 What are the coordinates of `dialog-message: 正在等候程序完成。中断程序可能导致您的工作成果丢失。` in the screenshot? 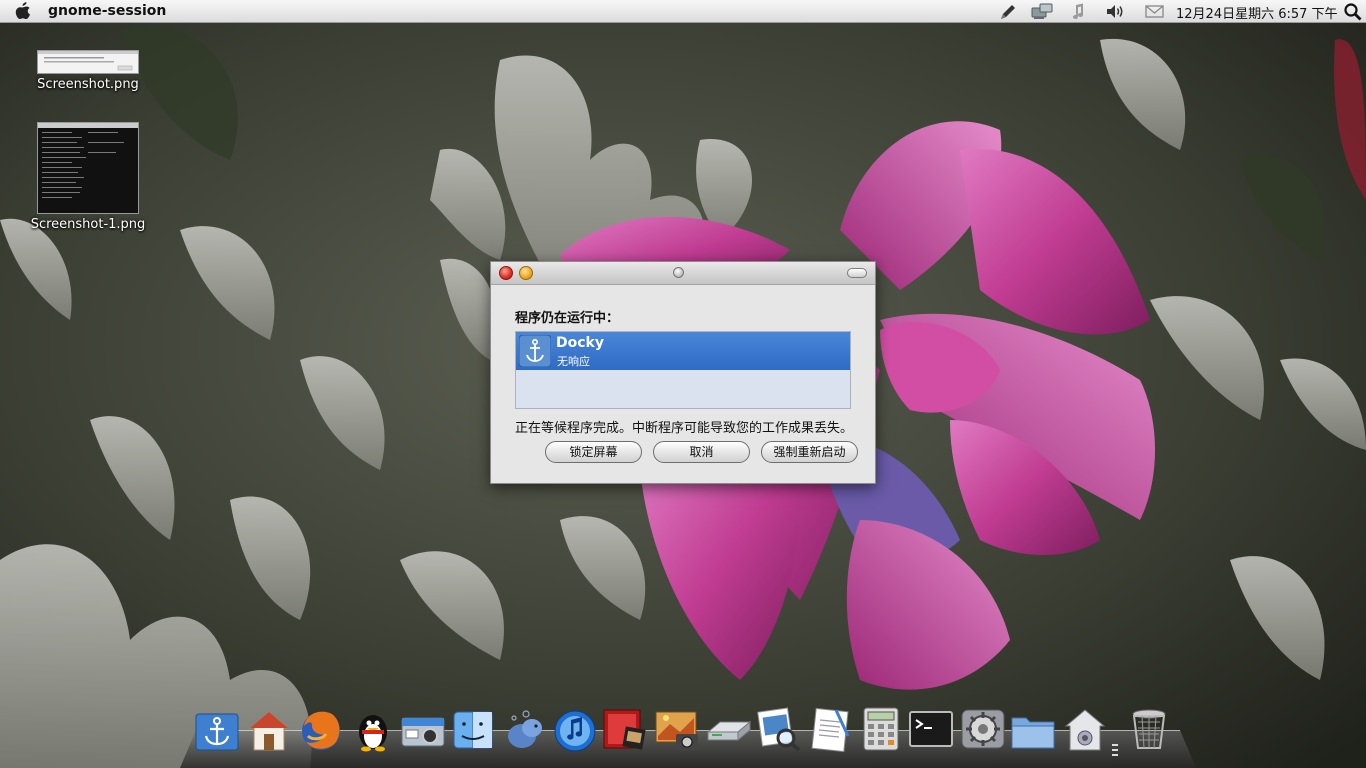 It's located at (684, 428).